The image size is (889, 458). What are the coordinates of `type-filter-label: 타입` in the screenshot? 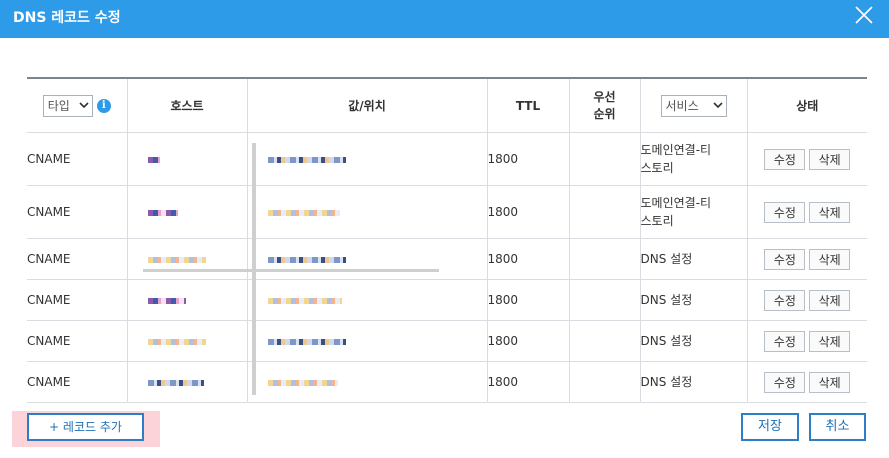 It's located at (58, 106).